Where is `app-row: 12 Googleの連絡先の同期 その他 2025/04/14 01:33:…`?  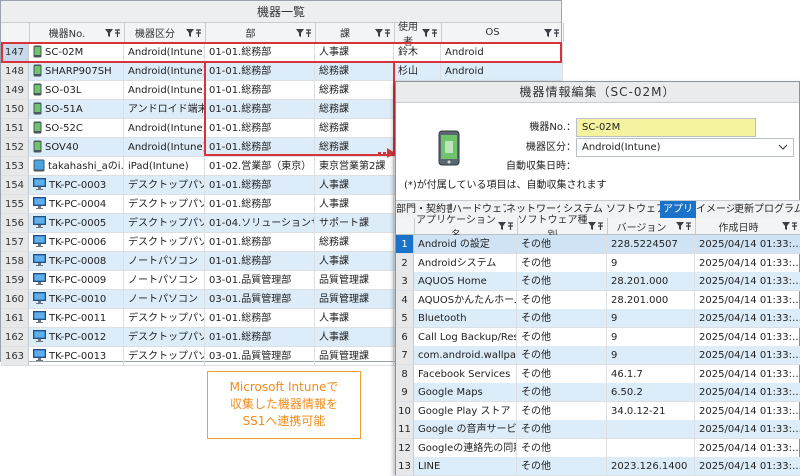
app-row: 12 Googleの連絡先の同期 その他 2025/04/14 01:33:… is located at coordinates (598, 448).